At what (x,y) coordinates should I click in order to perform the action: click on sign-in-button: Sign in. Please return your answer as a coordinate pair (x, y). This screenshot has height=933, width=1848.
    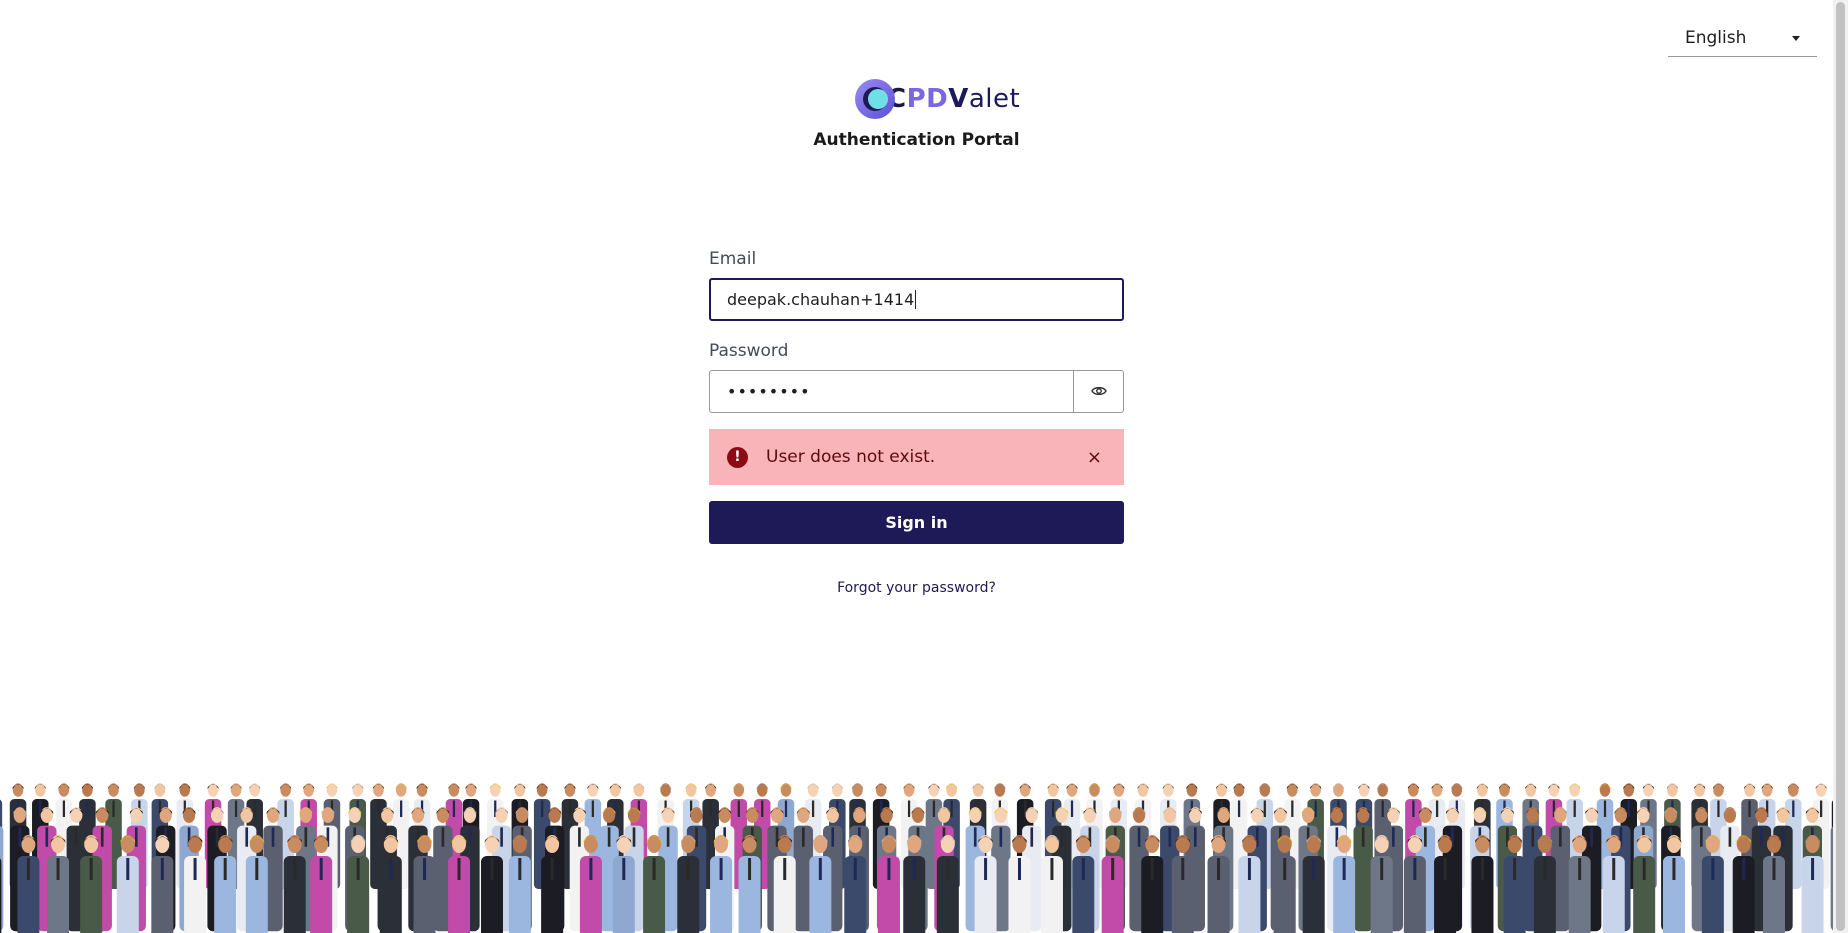
    Looking at the image, I should click on (916, 522).